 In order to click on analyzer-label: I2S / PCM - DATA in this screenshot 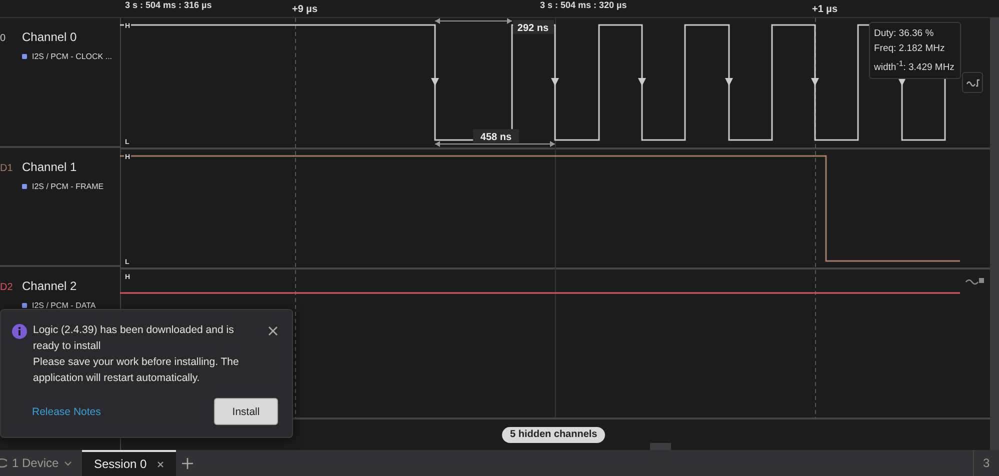, I will do `click(64, 305)`.